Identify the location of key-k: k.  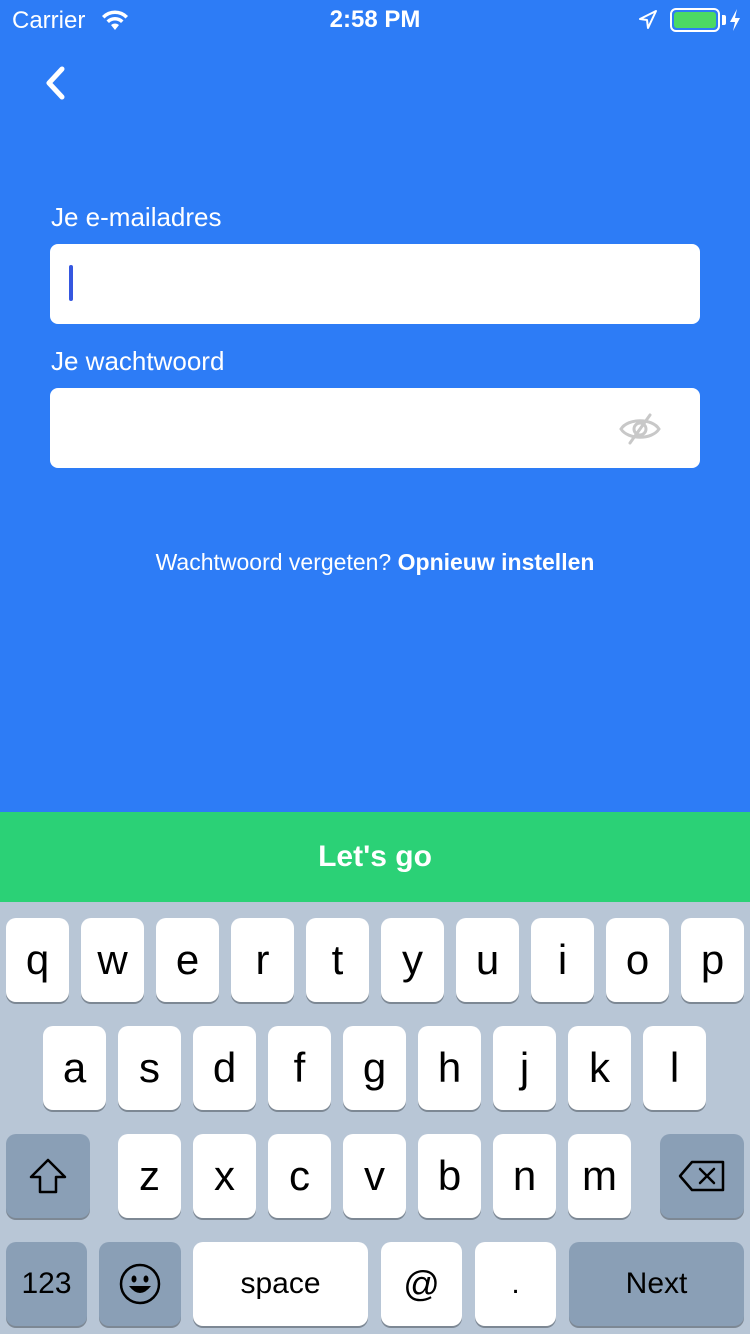
(599, 1068).